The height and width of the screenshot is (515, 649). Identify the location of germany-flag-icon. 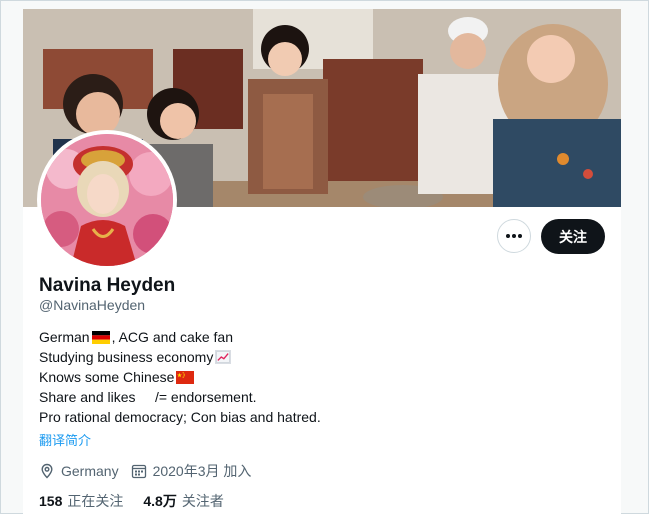
(100, 337).